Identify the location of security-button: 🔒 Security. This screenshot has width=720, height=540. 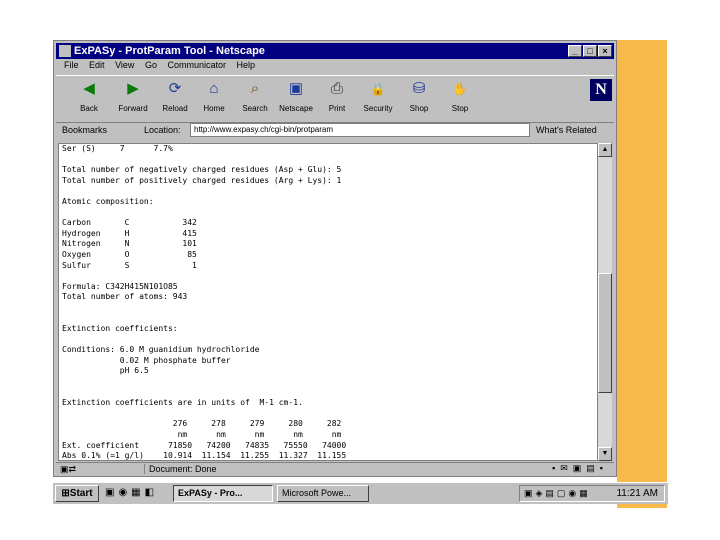
(378, 99).